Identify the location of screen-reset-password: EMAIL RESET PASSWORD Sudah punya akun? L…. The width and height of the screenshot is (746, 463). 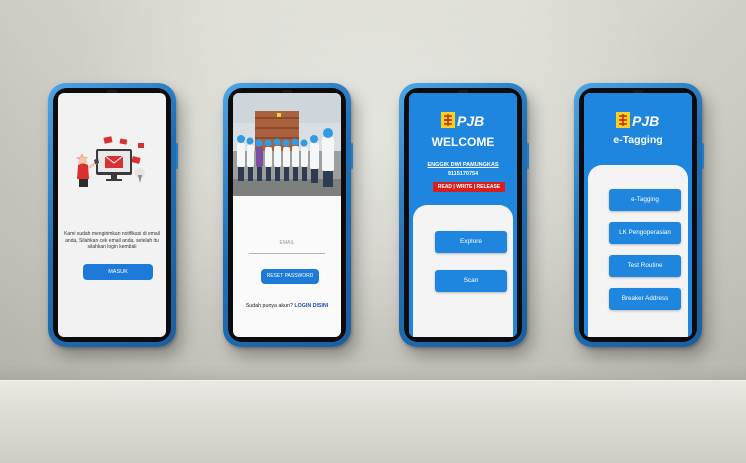
(287, 215).